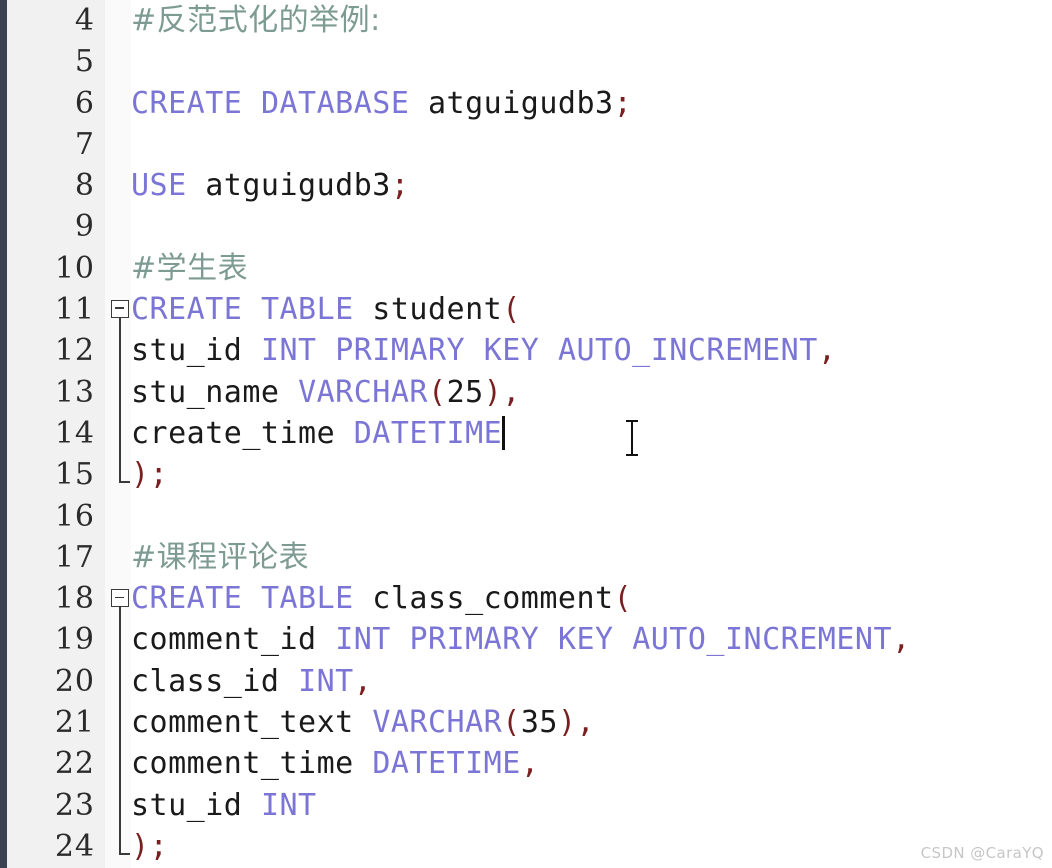 The height and width of the screenshot is (868, 1052). I want to click on token-kw: DATETIME, so click(446, 764).